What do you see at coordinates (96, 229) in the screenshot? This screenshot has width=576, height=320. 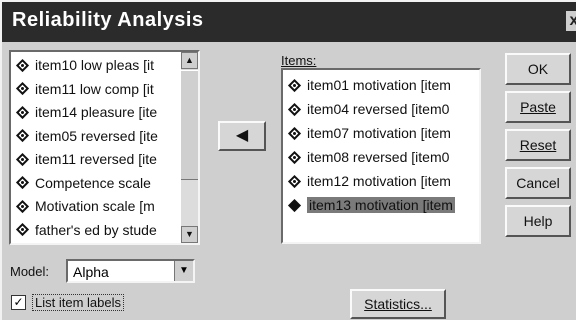 I see `list-item-label: father's ed by stude` at bounding box center [96, 229].